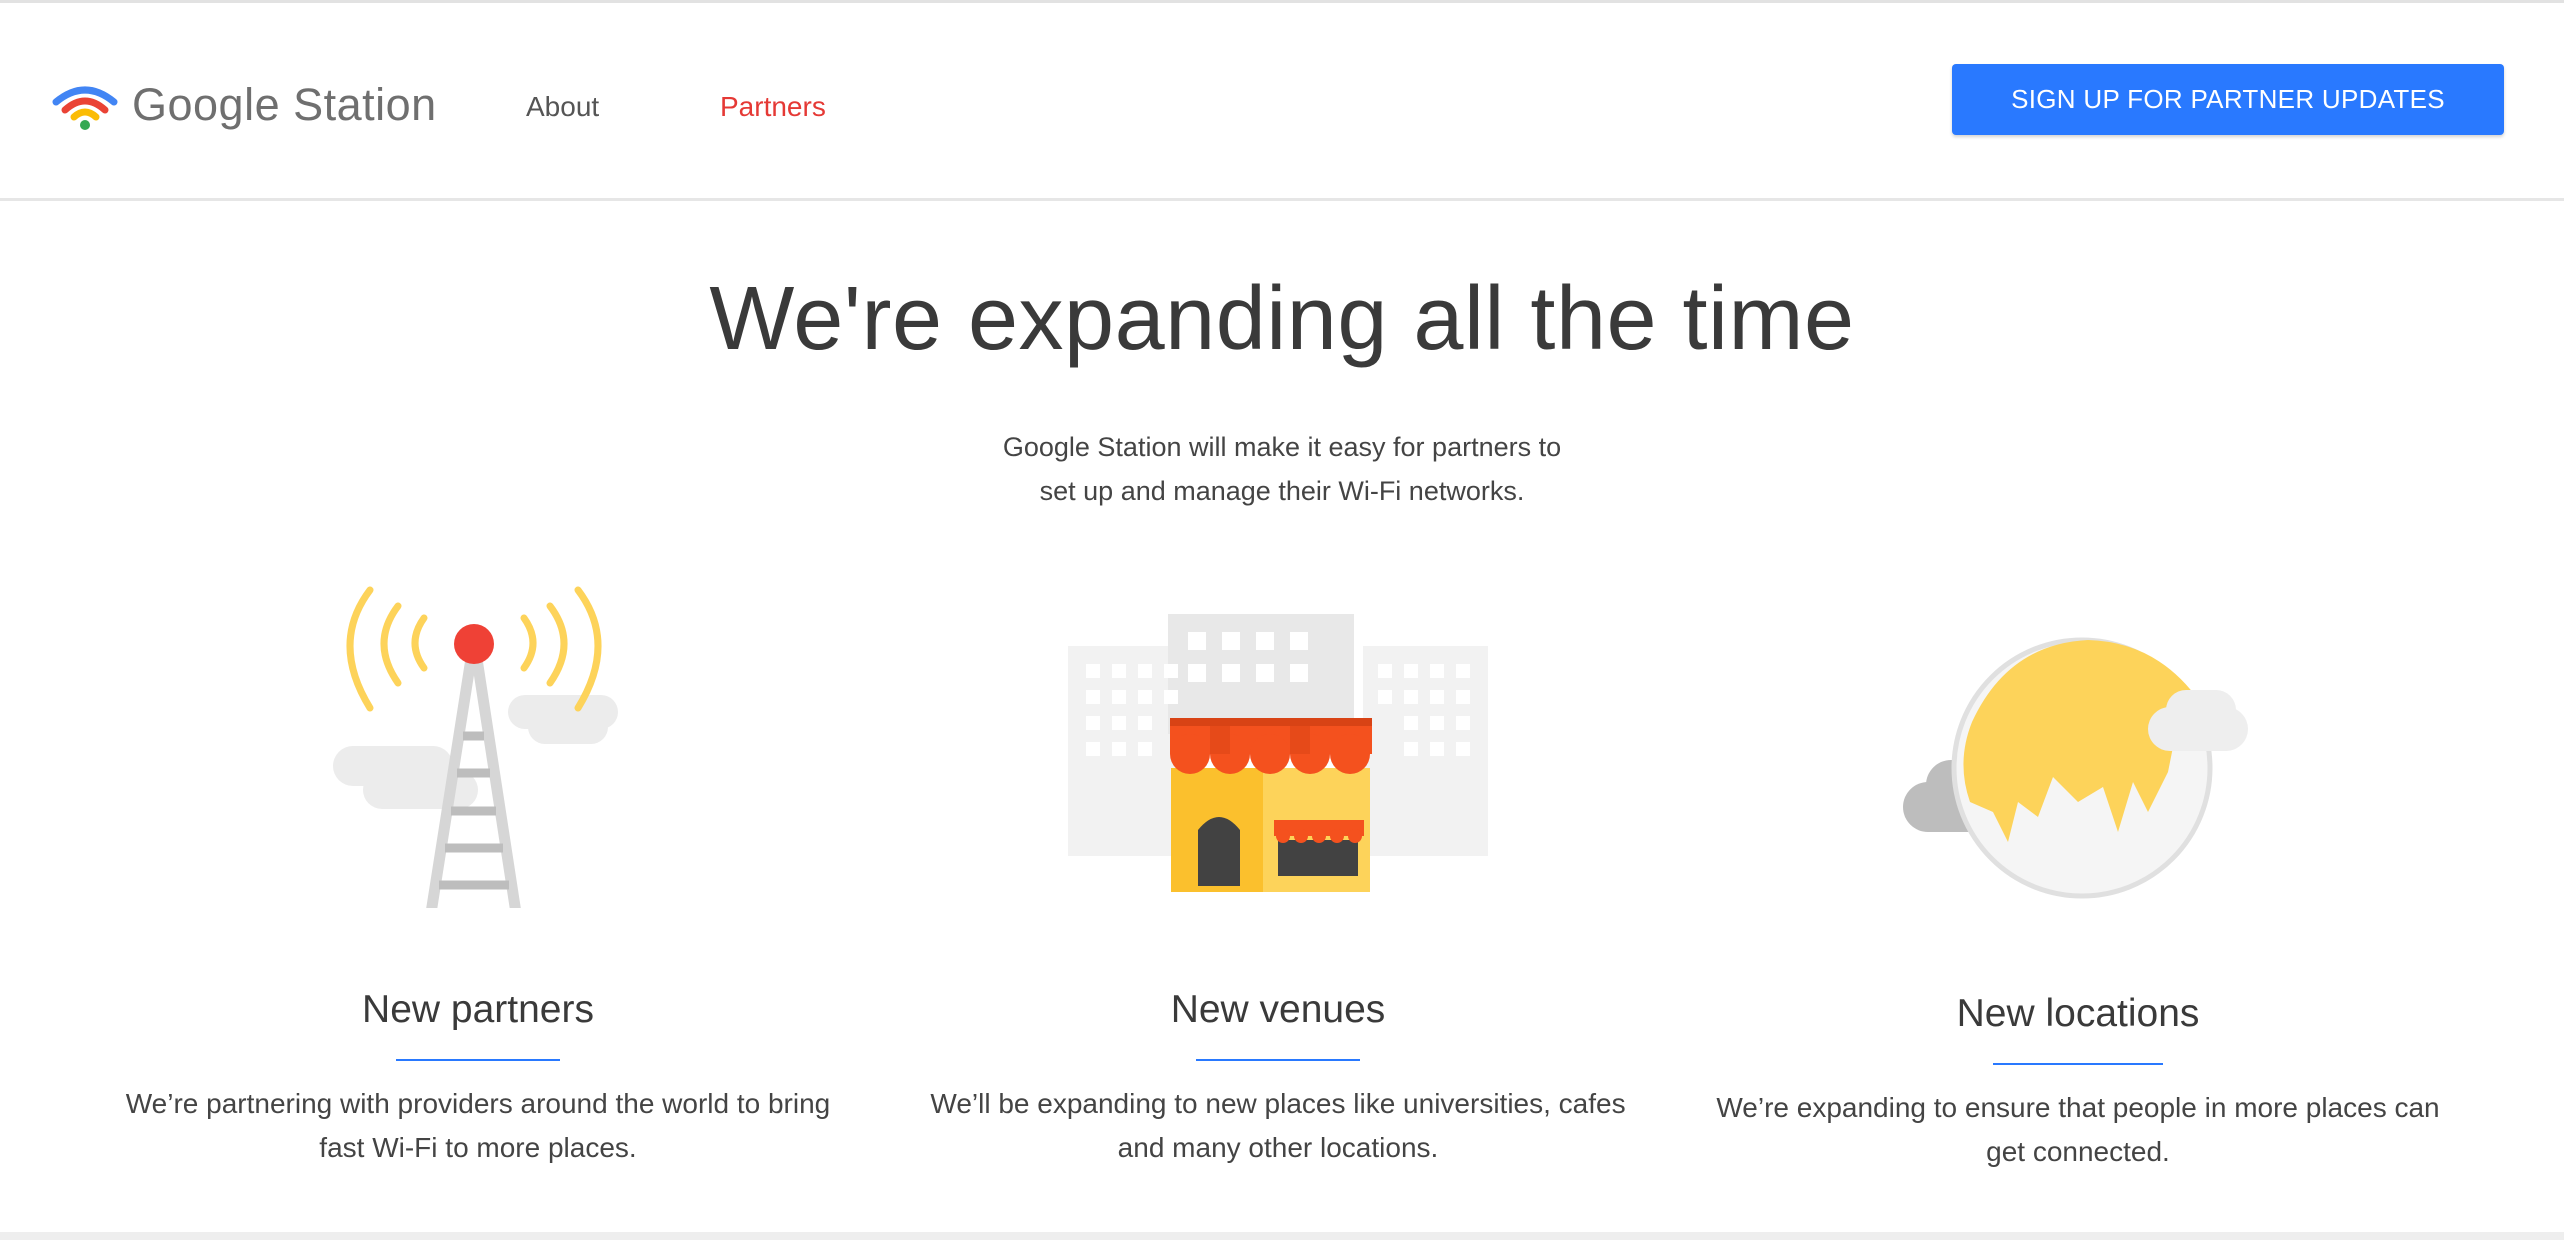 This screenshot has width=2564, height=1240. What do you see at coordinates (1278, 1009) in the screenshot?
I see `feature-title: New venues` at bounding box center [1278, 1009].